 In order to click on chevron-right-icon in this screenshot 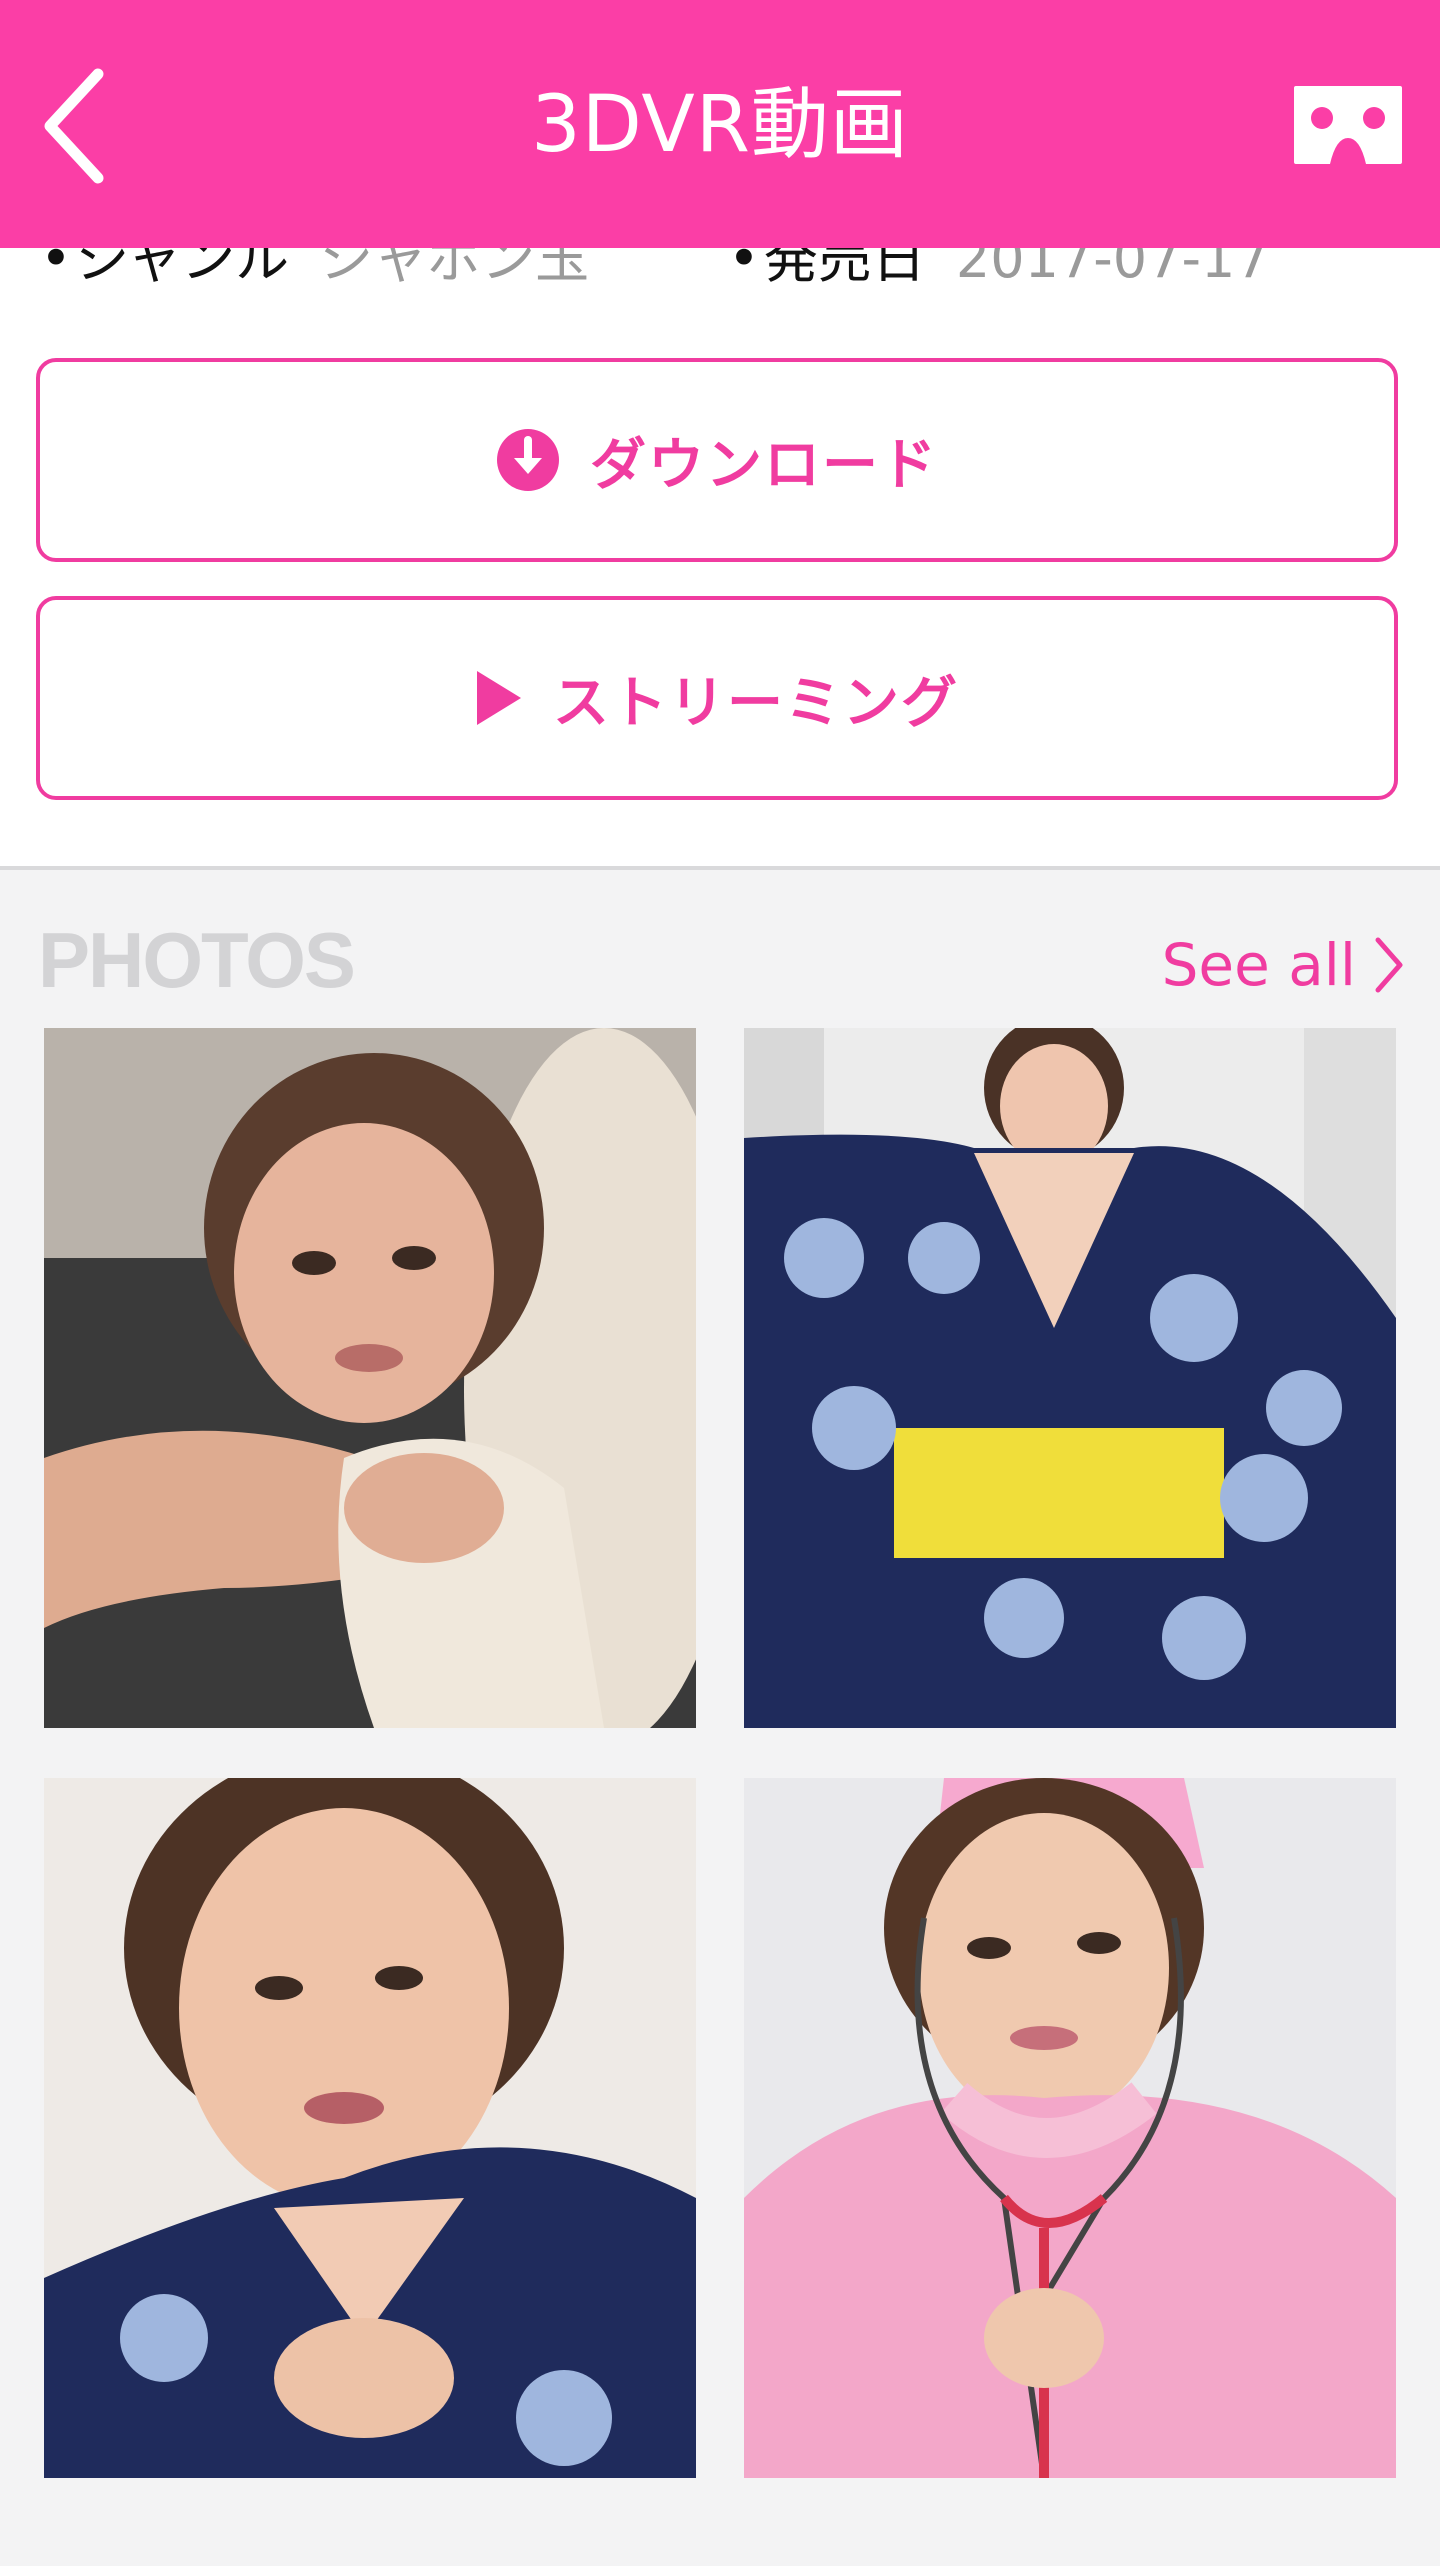, I will do `click(1389, 965)`.